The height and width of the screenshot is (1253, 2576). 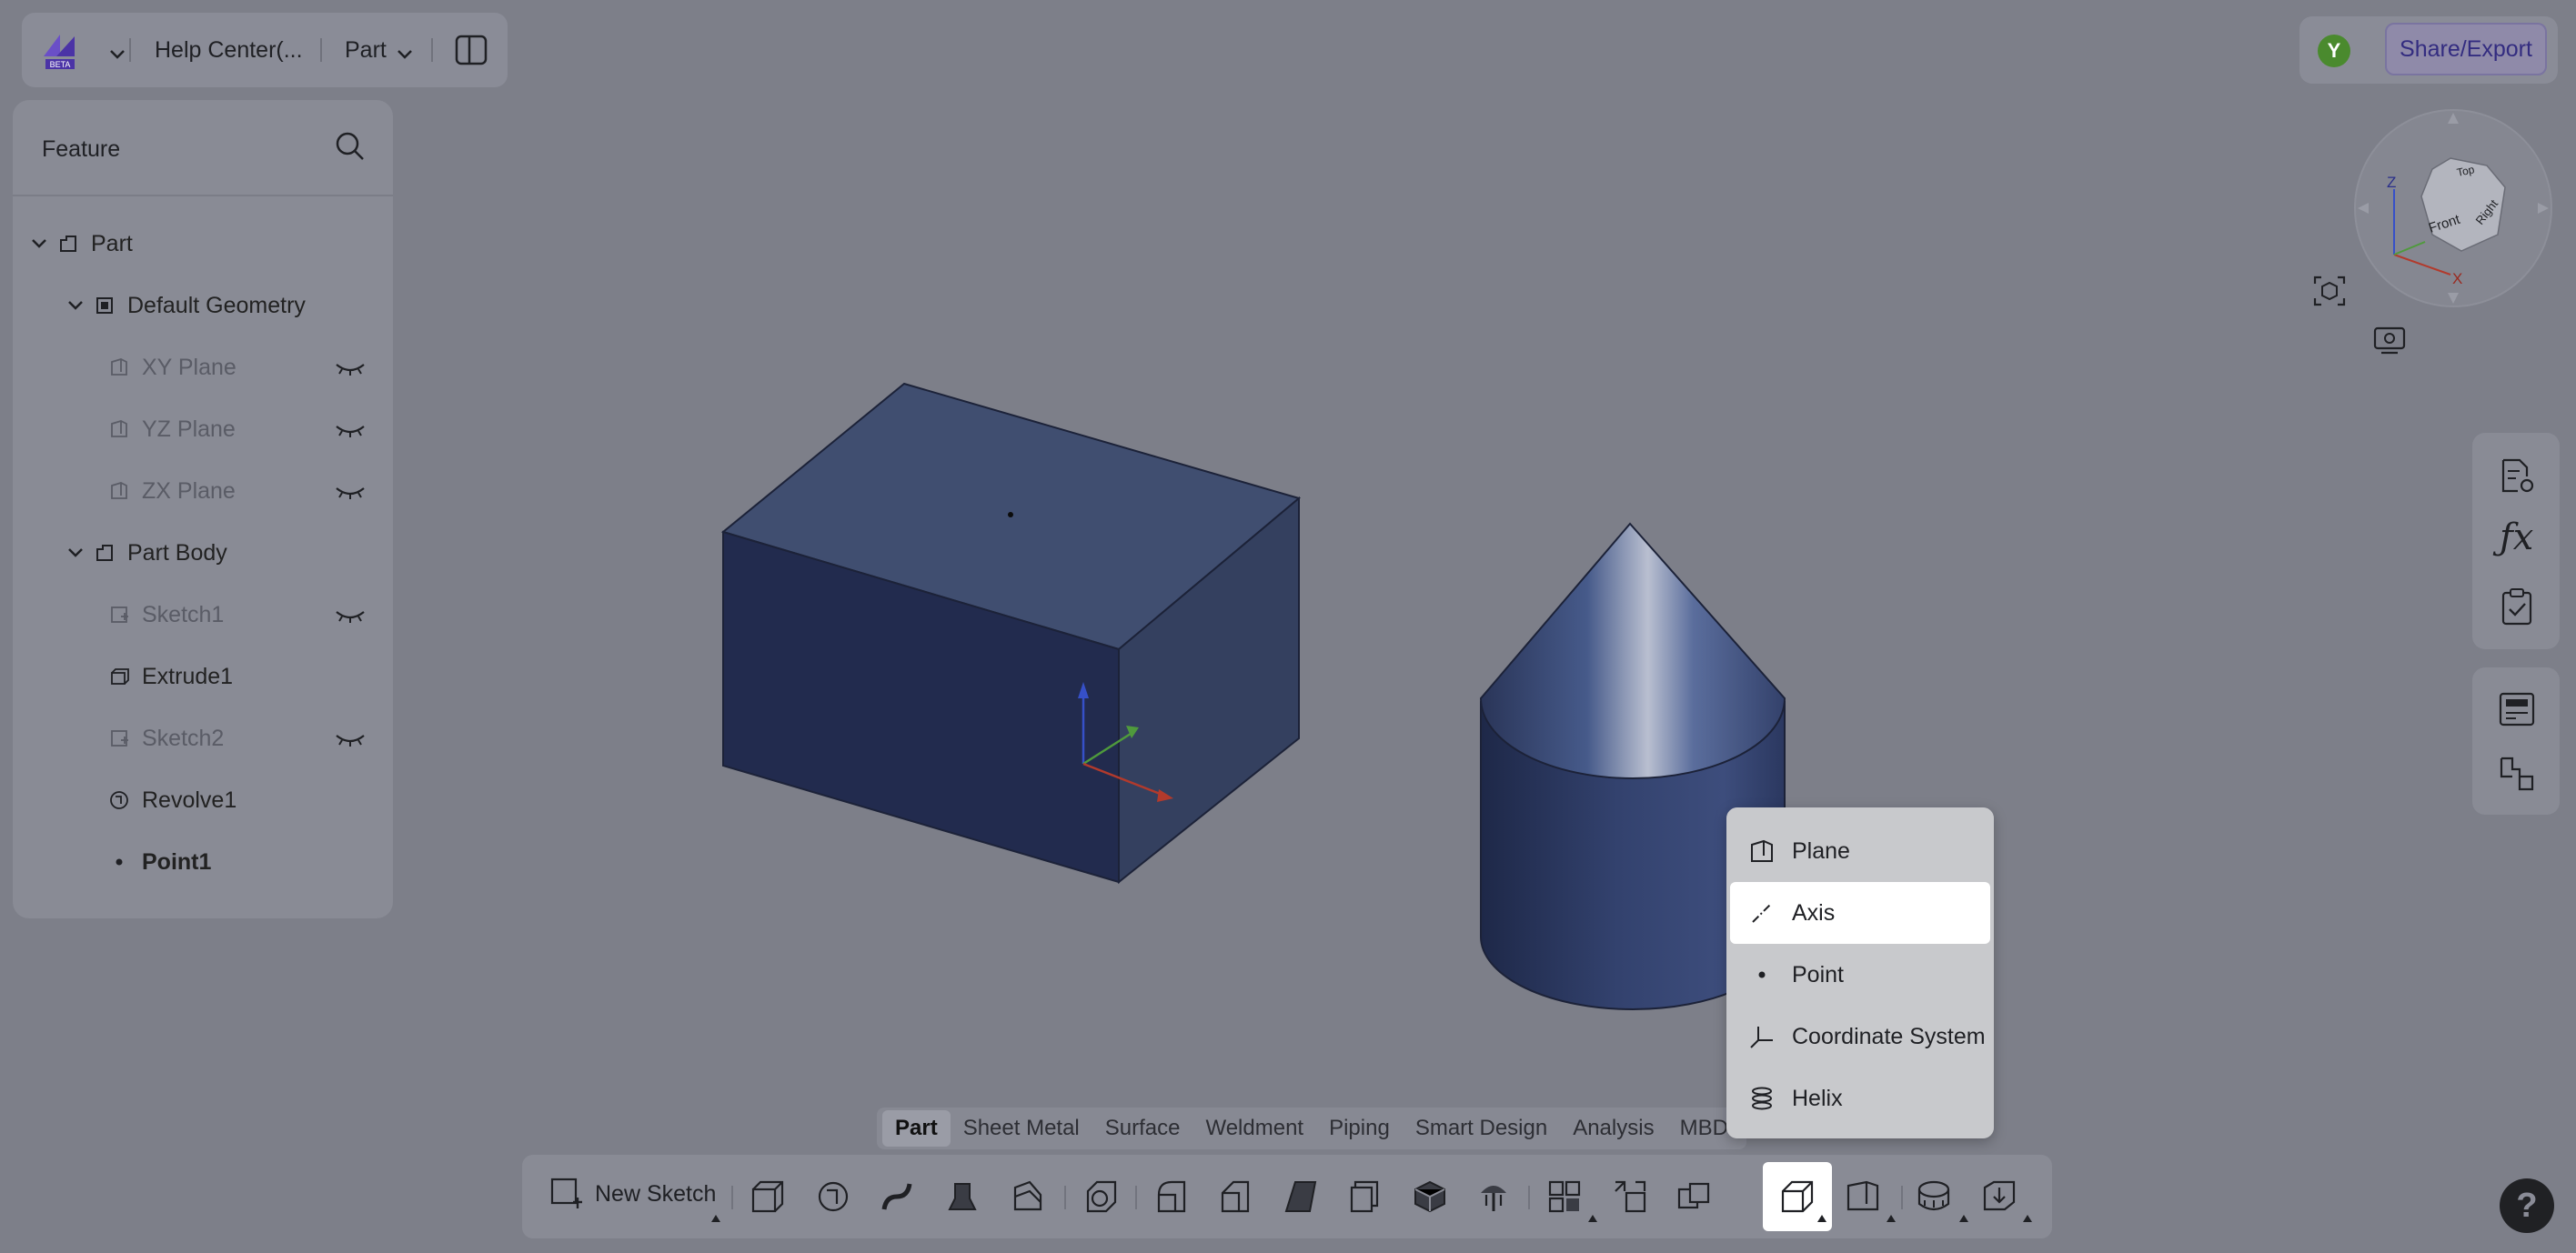 What do you see at coordinates (1818, 974) in the screenshot?
I see `menu-item-label: Point` at bounding box center [1818, 974].